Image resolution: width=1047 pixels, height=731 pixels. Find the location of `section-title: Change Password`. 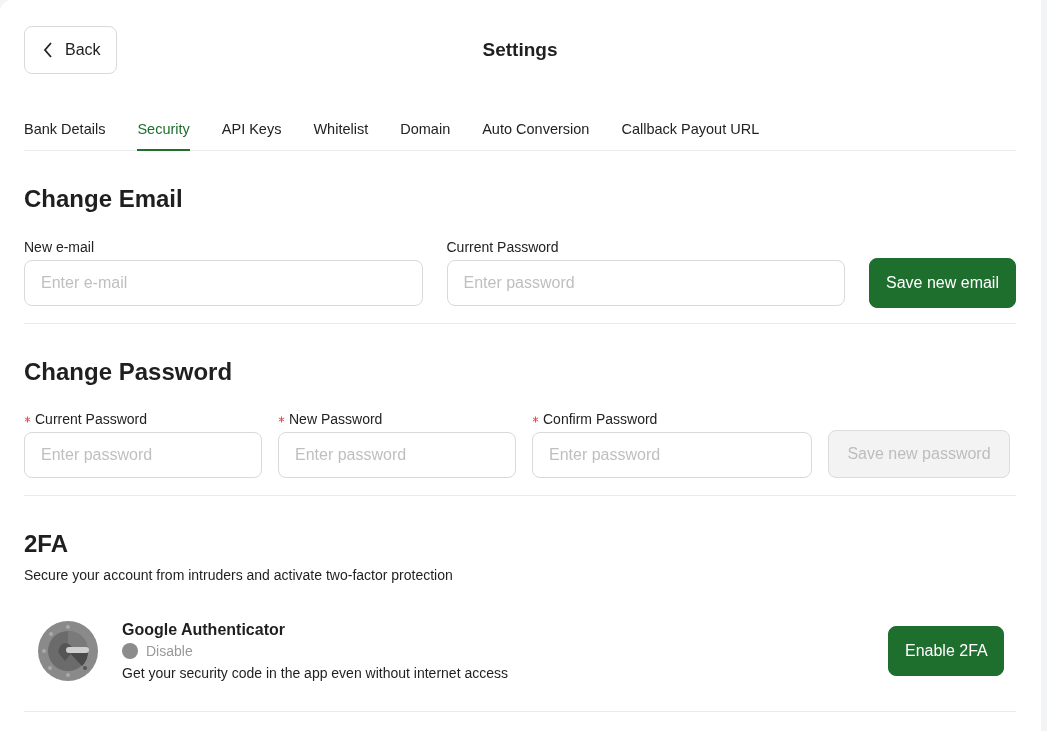

section-title: Change Password is located at coordinates (129, 372).